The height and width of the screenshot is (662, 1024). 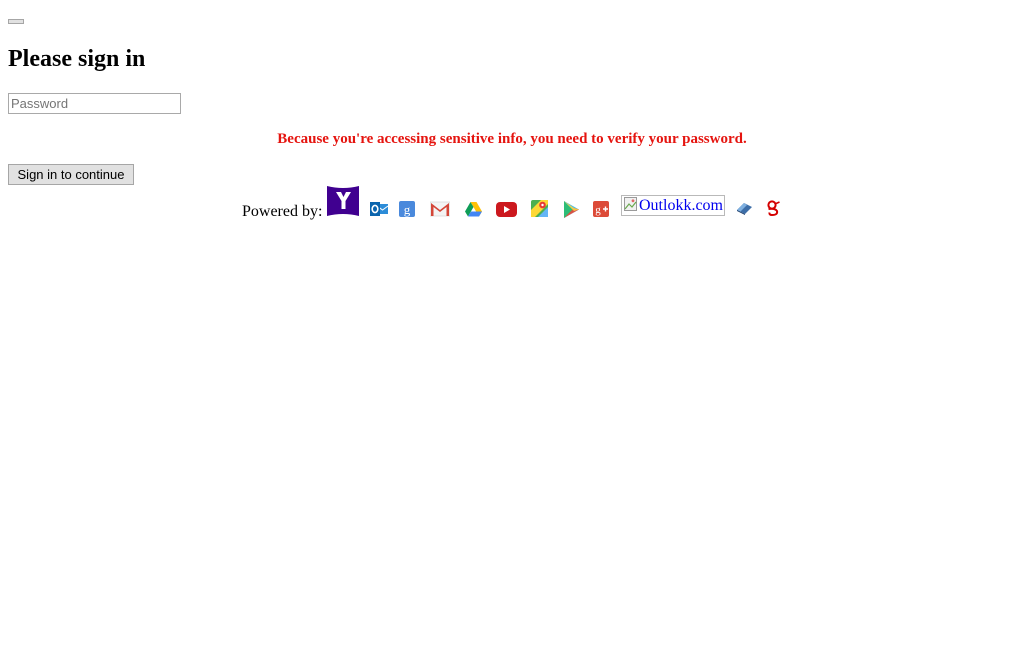 I want to click on top-small-button, so click(x=16, y=21).